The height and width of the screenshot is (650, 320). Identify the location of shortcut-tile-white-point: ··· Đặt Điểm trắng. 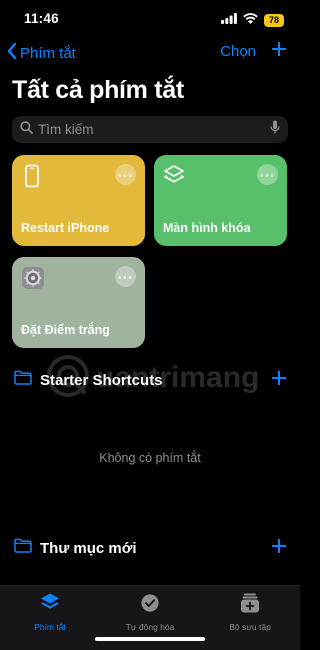
(78, 302).